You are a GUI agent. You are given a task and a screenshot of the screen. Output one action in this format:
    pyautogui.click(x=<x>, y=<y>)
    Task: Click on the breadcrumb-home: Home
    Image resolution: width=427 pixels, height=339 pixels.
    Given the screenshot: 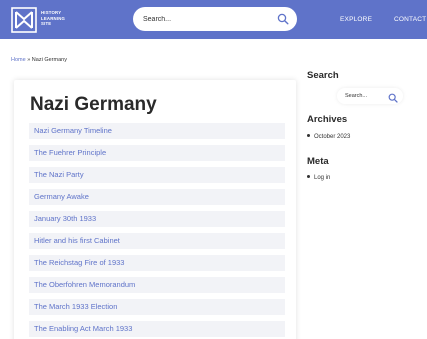 What is the action you would take?
    pyautogui.click(x=18, y=60)
    